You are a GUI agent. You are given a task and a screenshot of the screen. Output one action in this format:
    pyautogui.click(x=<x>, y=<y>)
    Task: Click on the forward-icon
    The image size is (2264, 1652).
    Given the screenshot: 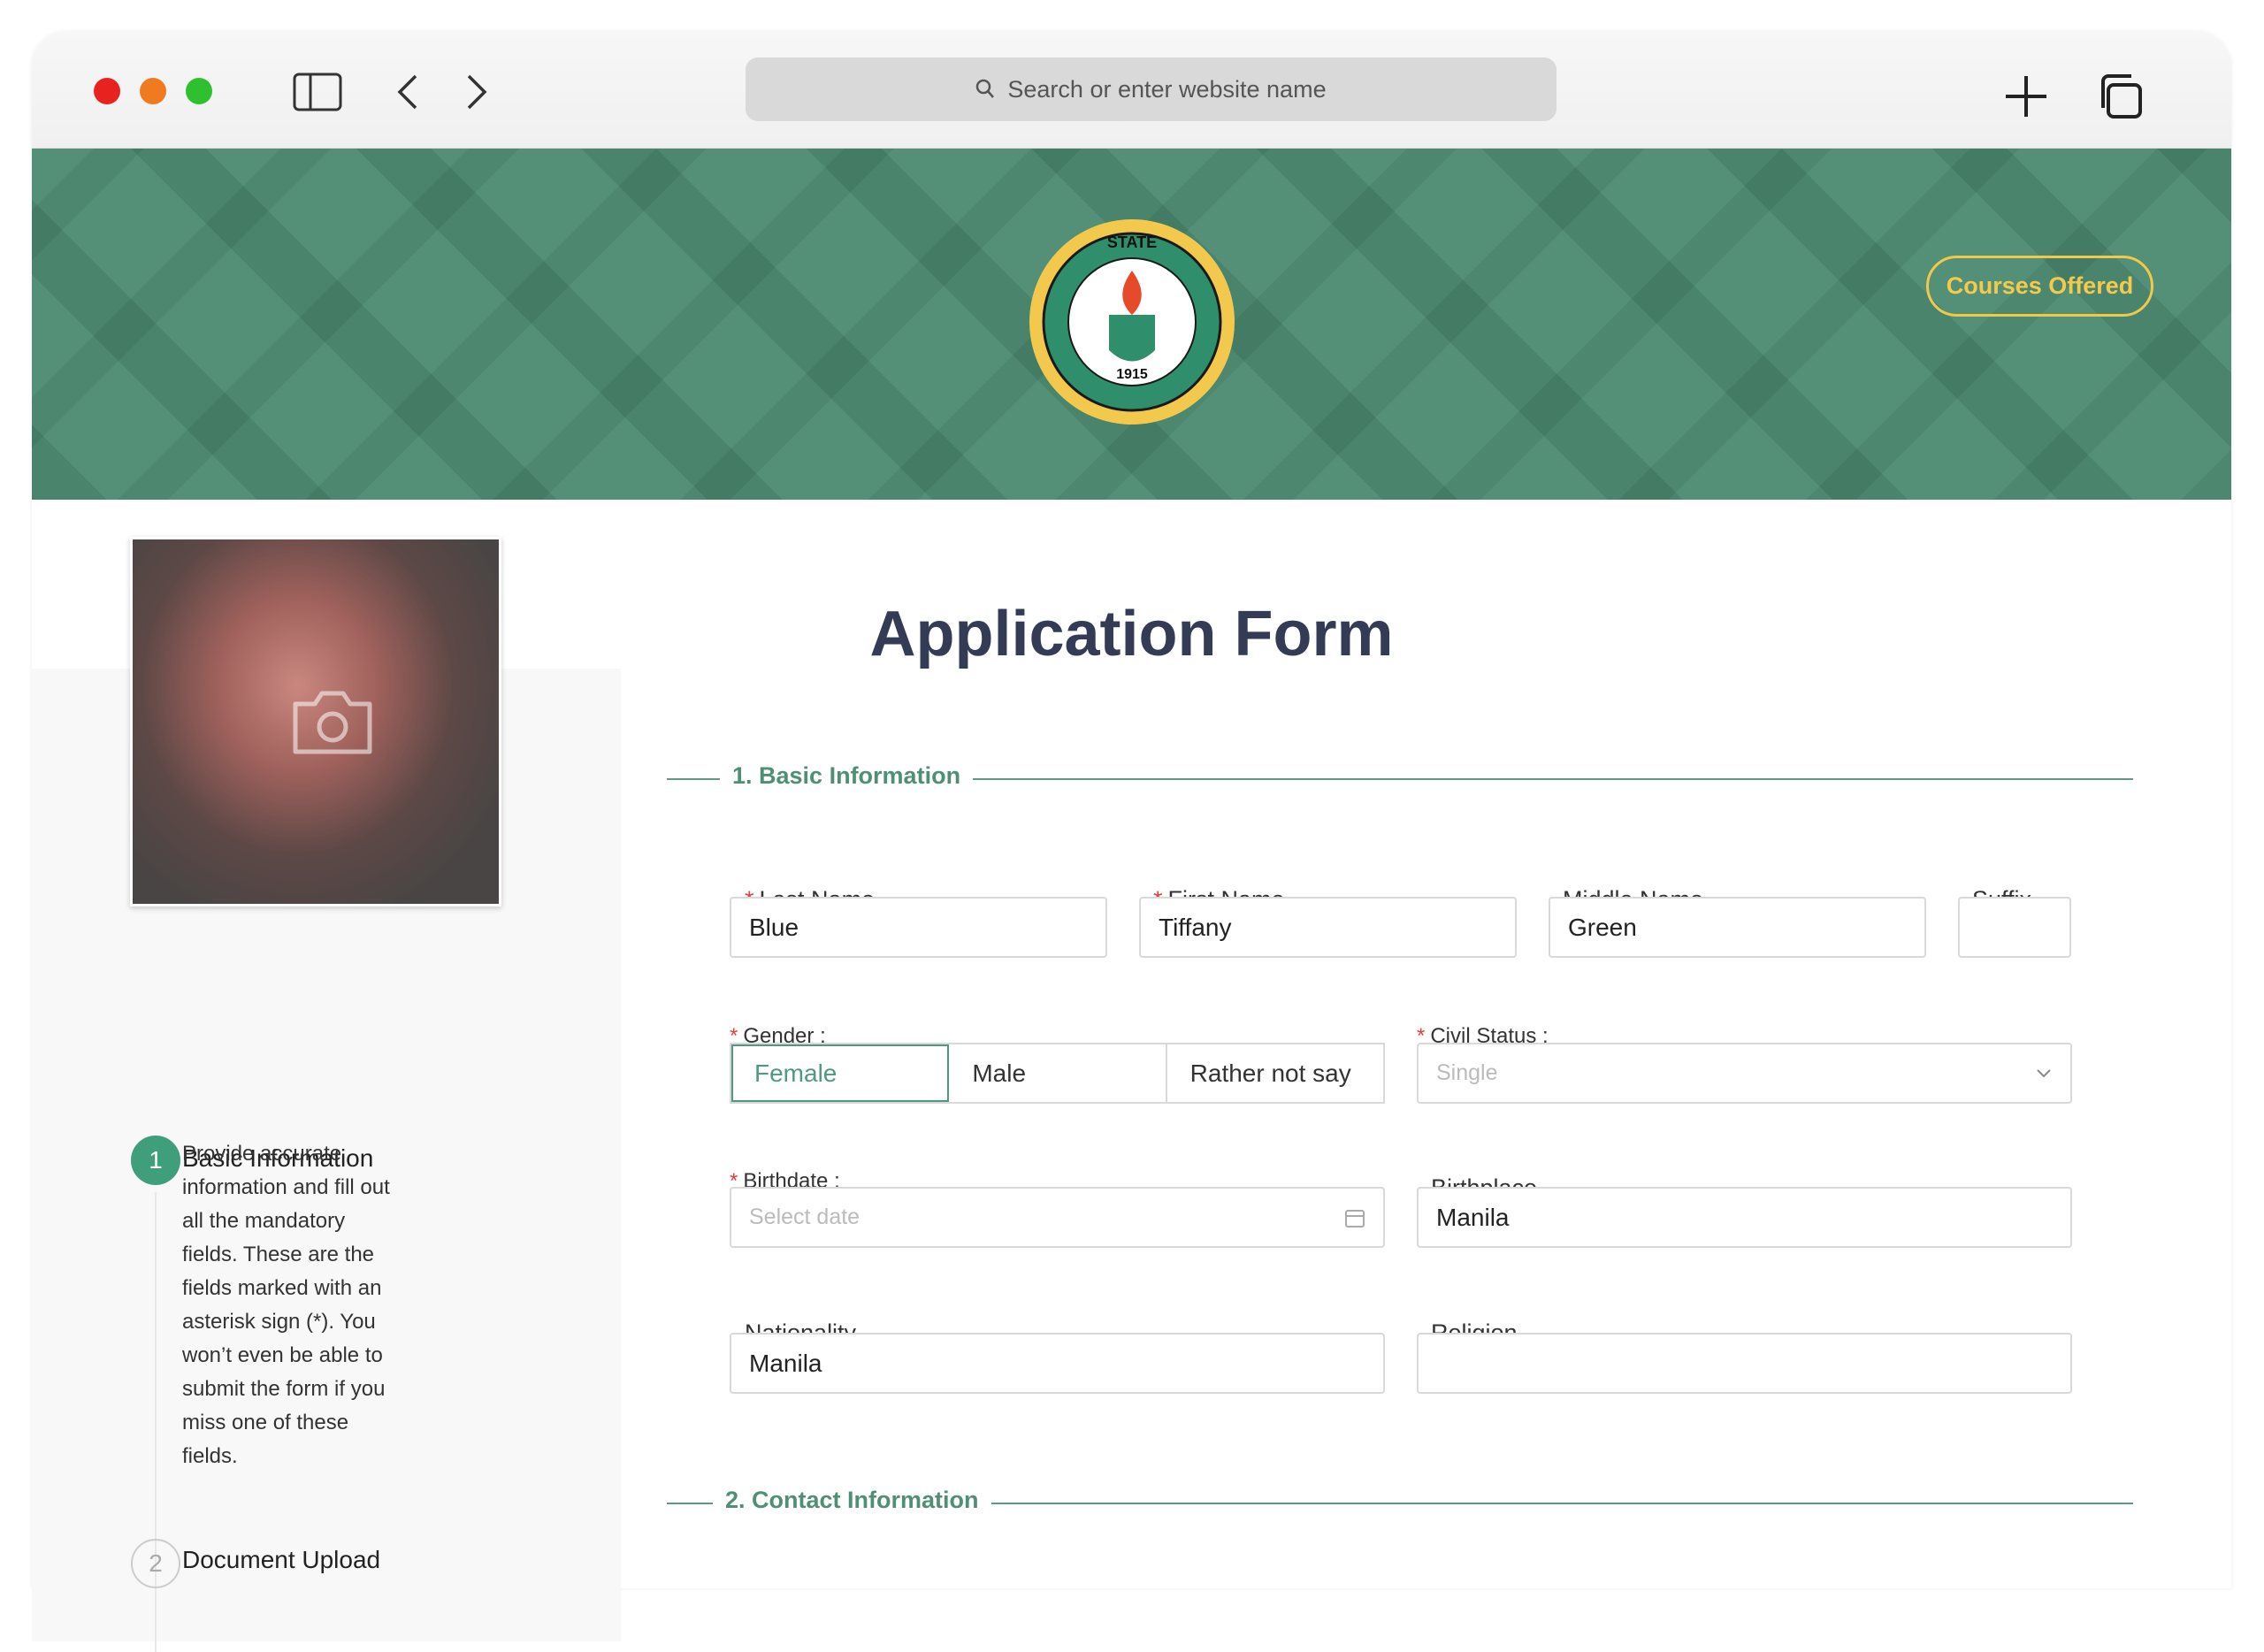 What is the action you would take?
    pyautogui.click(x=476, y=92)
    